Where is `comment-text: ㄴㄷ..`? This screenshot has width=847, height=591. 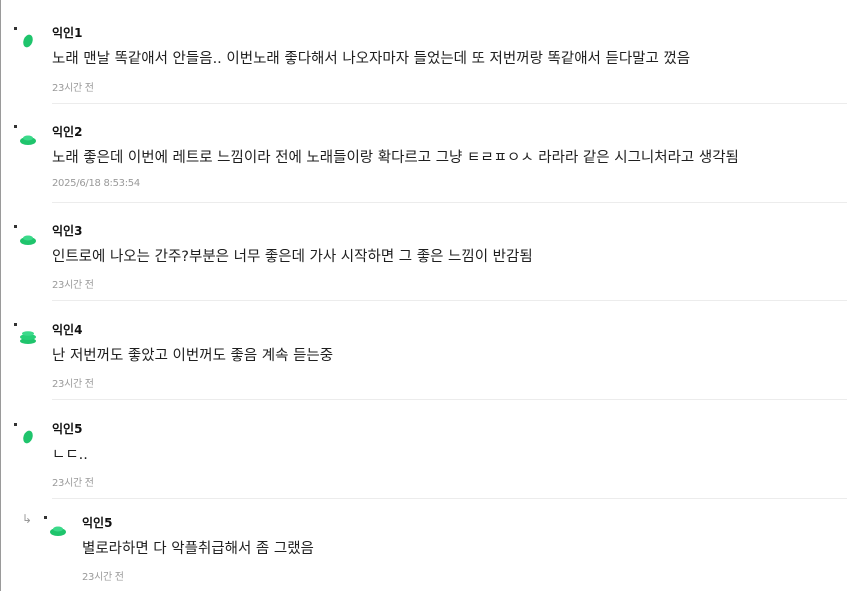 comment-text: ㄴㄷ.. is located at coordinates (70, 455).